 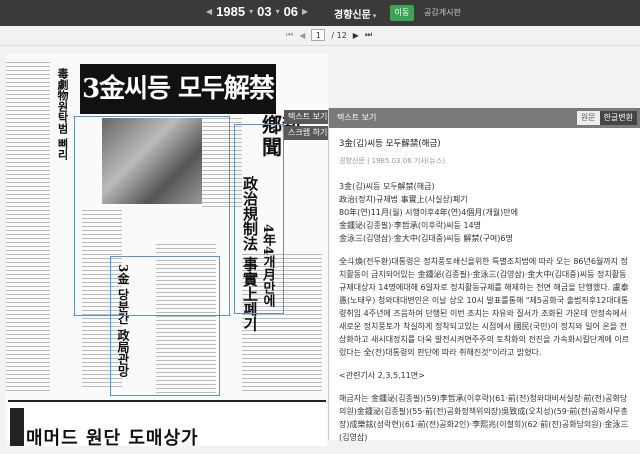 I want to click on lead-line: 3金(김)씨등 모두解禁(해금), so click(x=387, y=186).